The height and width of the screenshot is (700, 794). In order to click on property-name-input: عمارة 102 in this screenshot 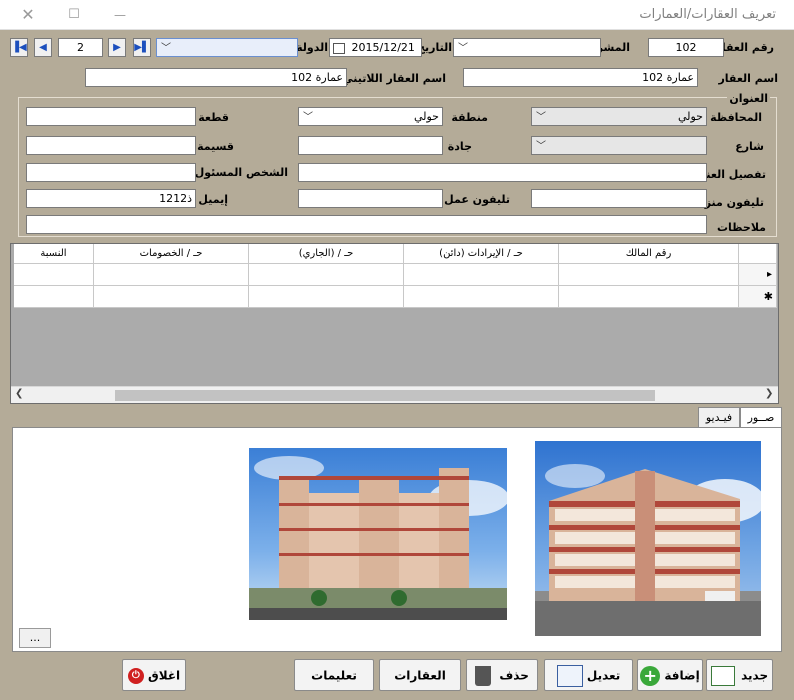, I will do `click(580, 77)`.